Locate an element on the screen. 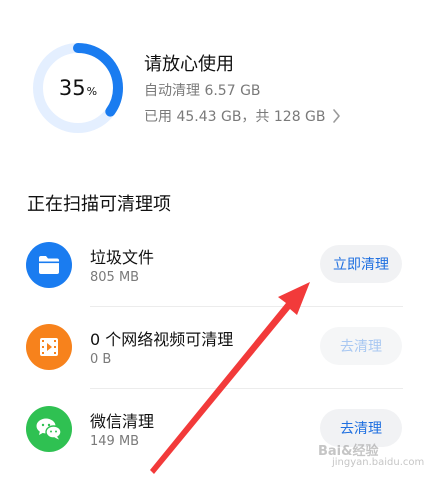 The image size is (433, 488). storage-percent-value: 35 is located at coordinates (72, 88).